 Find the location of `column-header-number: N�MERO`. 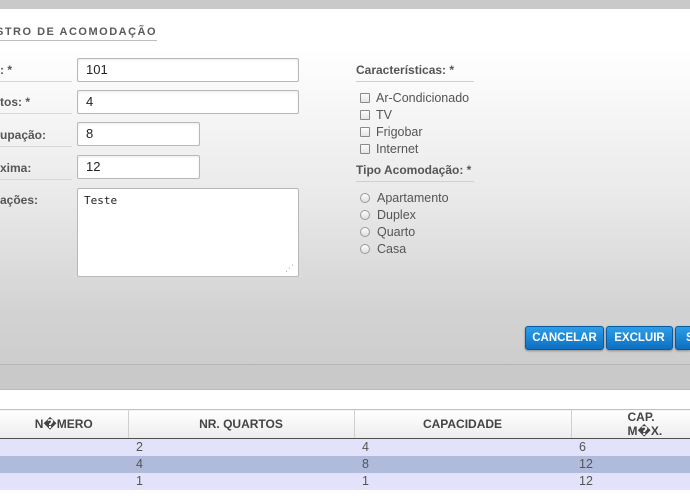

column-header-number: N�MERO is located at coordinates (64, 424).